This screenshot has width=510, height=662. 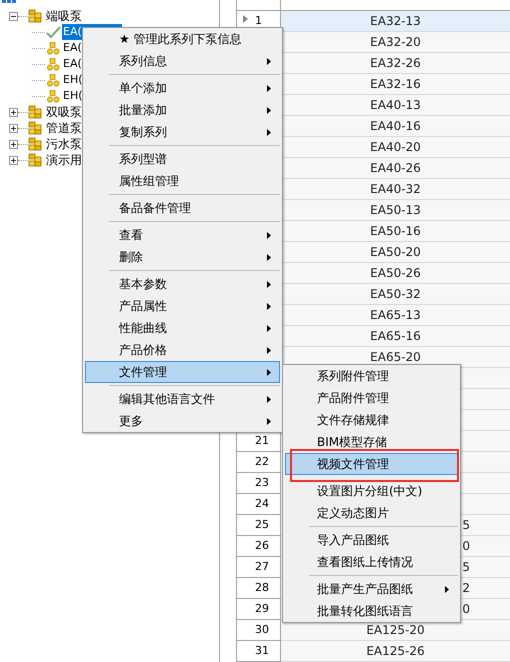 I want to click on menu-item: 批量转化图纸语言, so click(x=371, y=611).